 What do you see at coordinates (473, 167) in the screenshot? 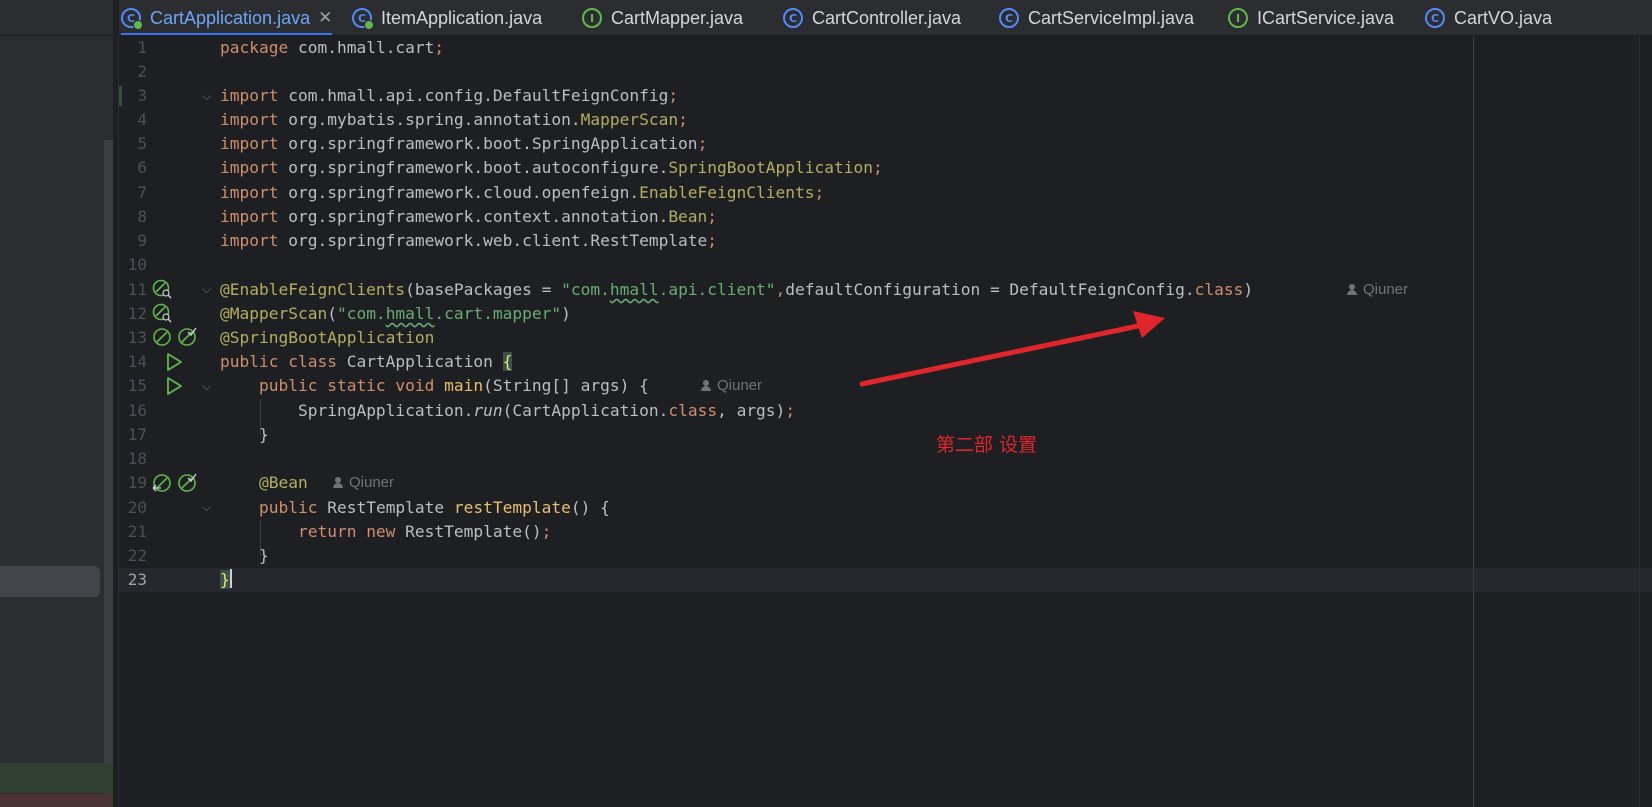
I see `import-path: org.springframework.boot.autoconfigure.` at bounding box center [473, 167].